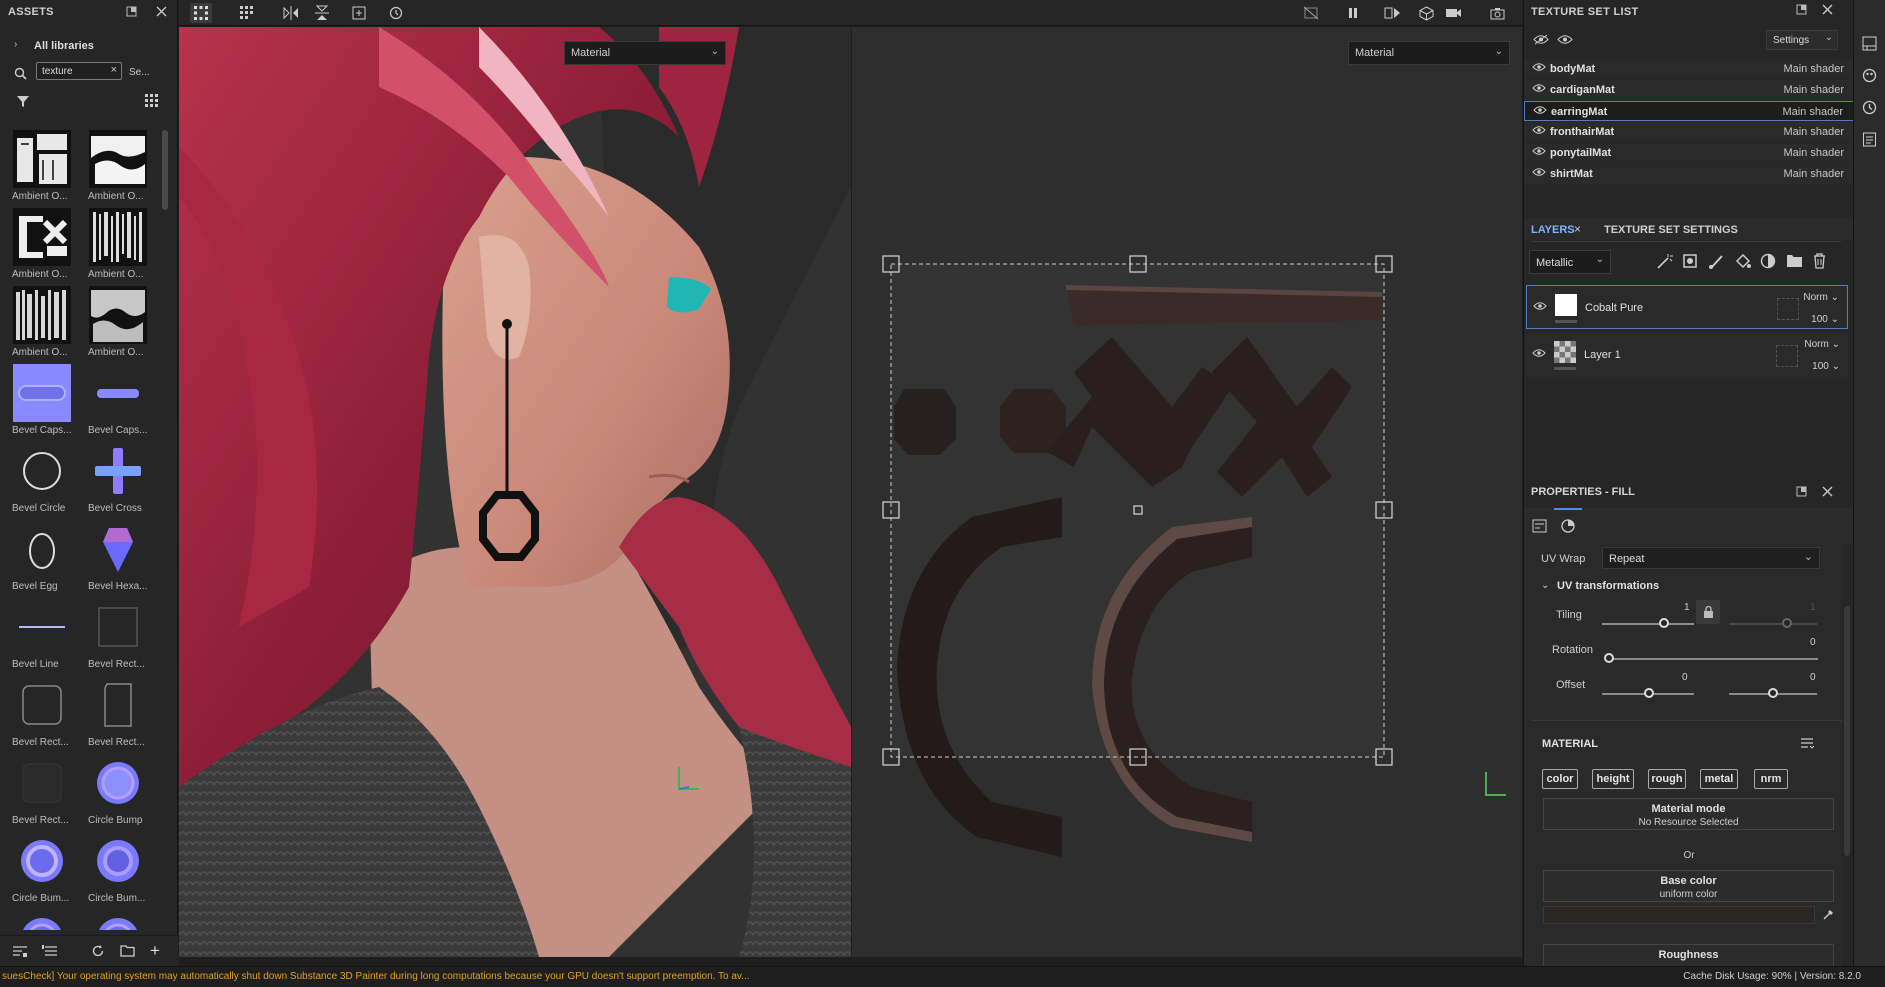  What do you see at coordinates (1689, 132) in the screenshot?
I see `texture-set-row: fronthairMat Main shader` at bounding box center [1689, 132].